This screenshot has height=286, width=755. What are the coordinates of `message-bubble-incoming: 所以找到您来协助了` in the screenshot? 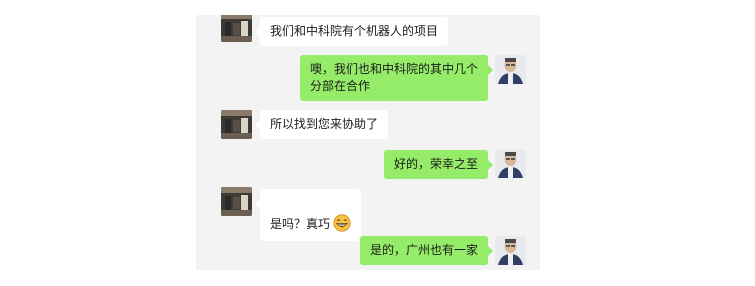 It's located at (321, 124).